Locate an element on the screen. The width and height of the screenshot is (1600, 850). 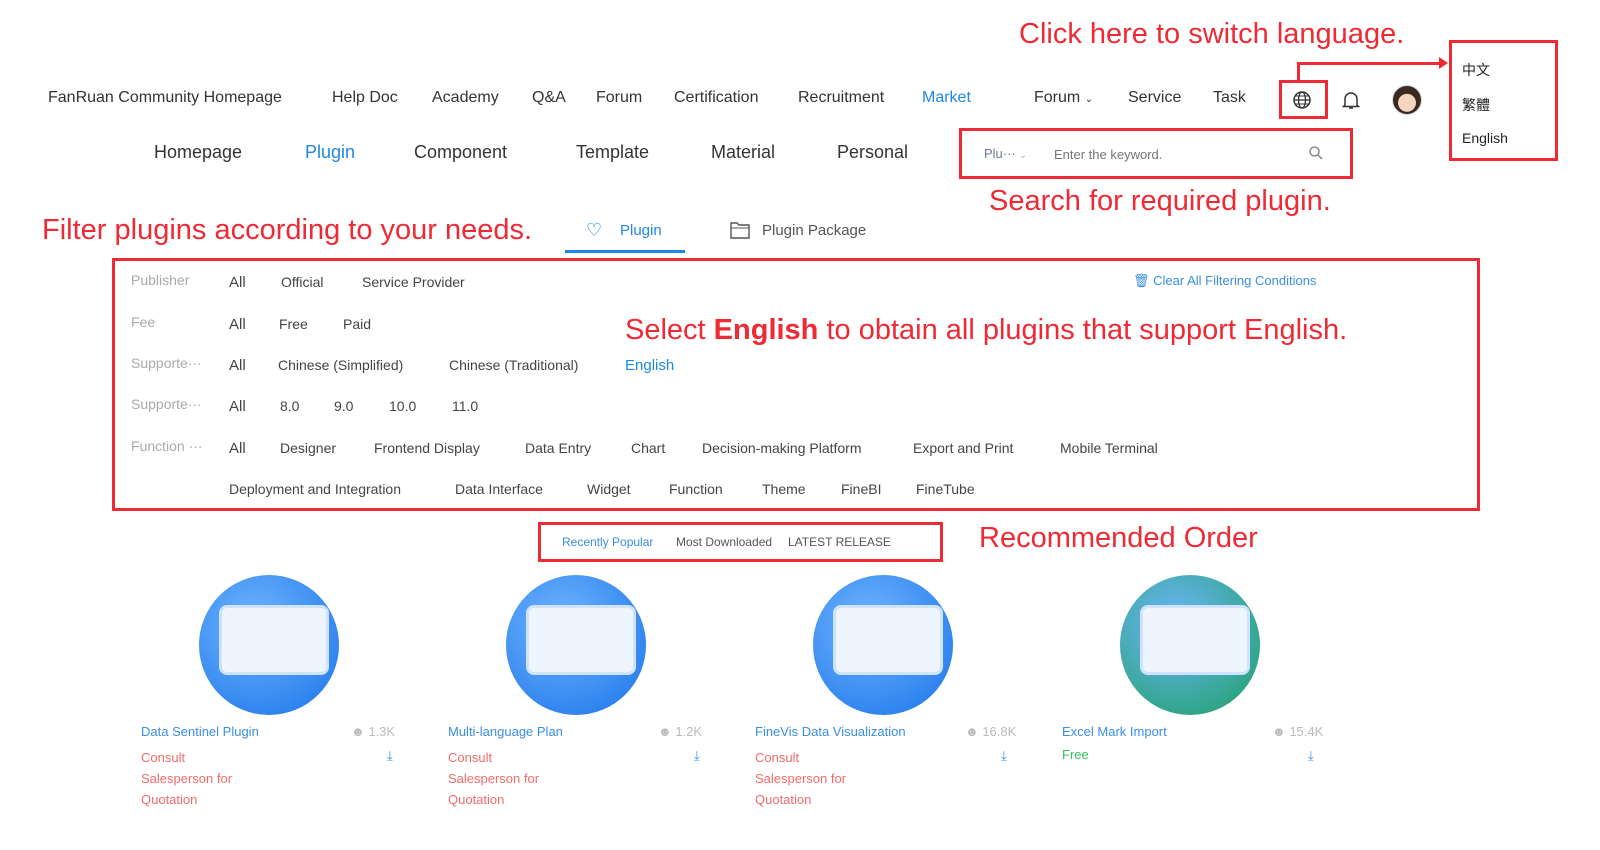
filter-option: FineTube is located at coordinates (945, 489).